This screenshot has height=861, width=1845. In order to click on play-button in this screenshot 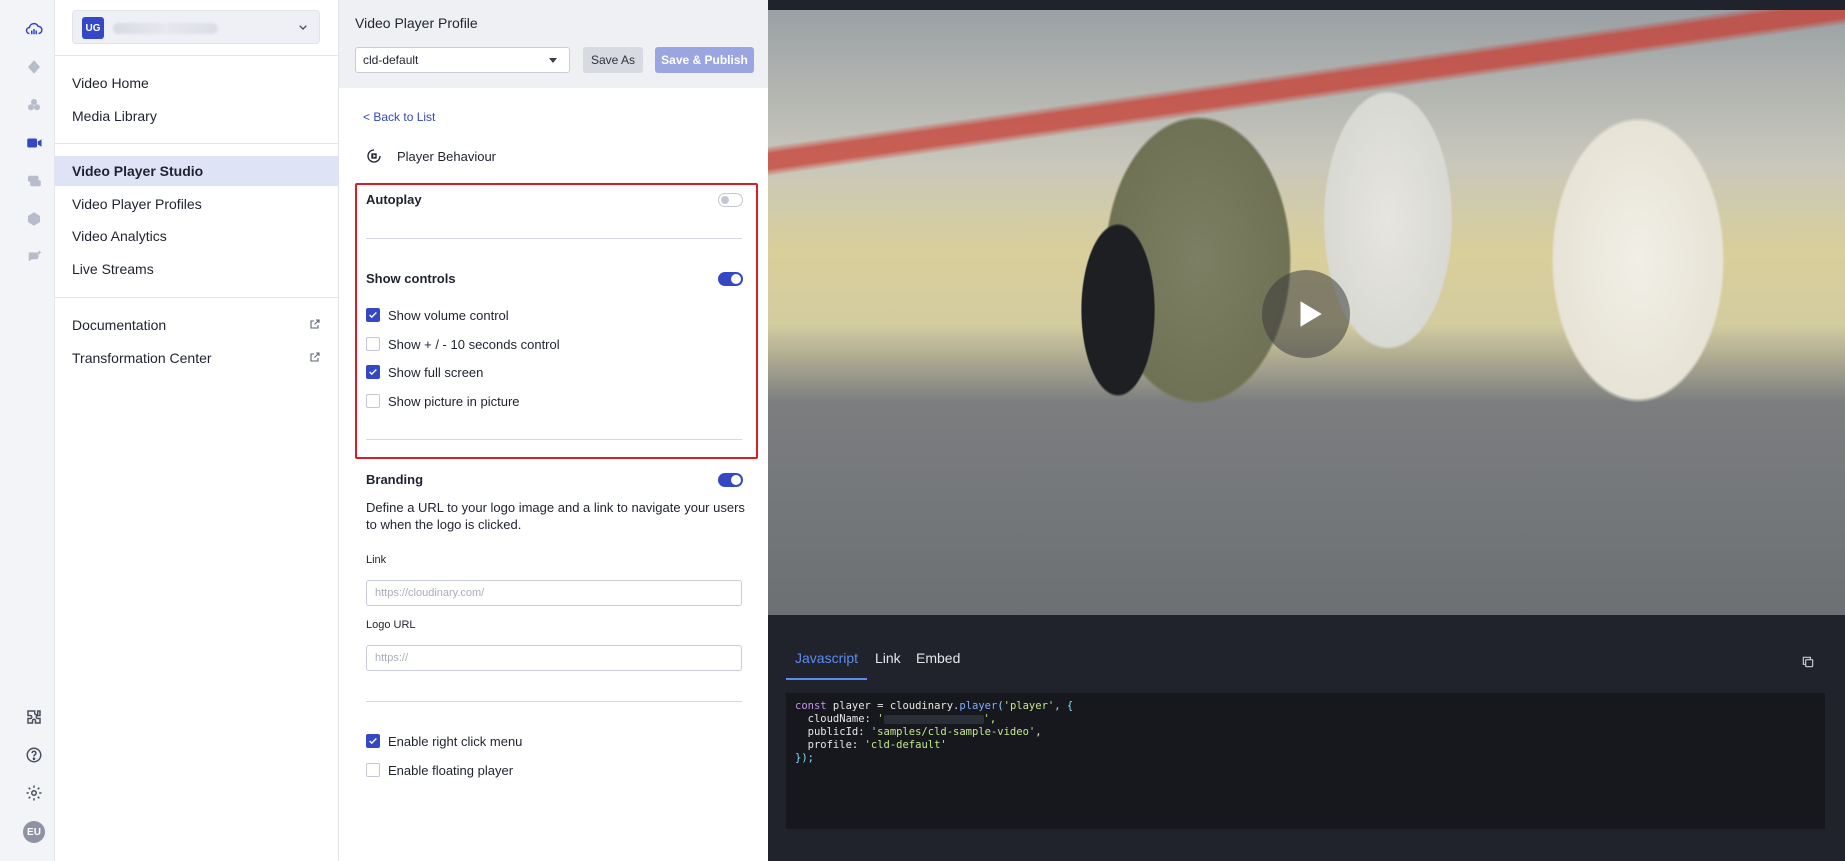, I will do `click(1306, 314)`.